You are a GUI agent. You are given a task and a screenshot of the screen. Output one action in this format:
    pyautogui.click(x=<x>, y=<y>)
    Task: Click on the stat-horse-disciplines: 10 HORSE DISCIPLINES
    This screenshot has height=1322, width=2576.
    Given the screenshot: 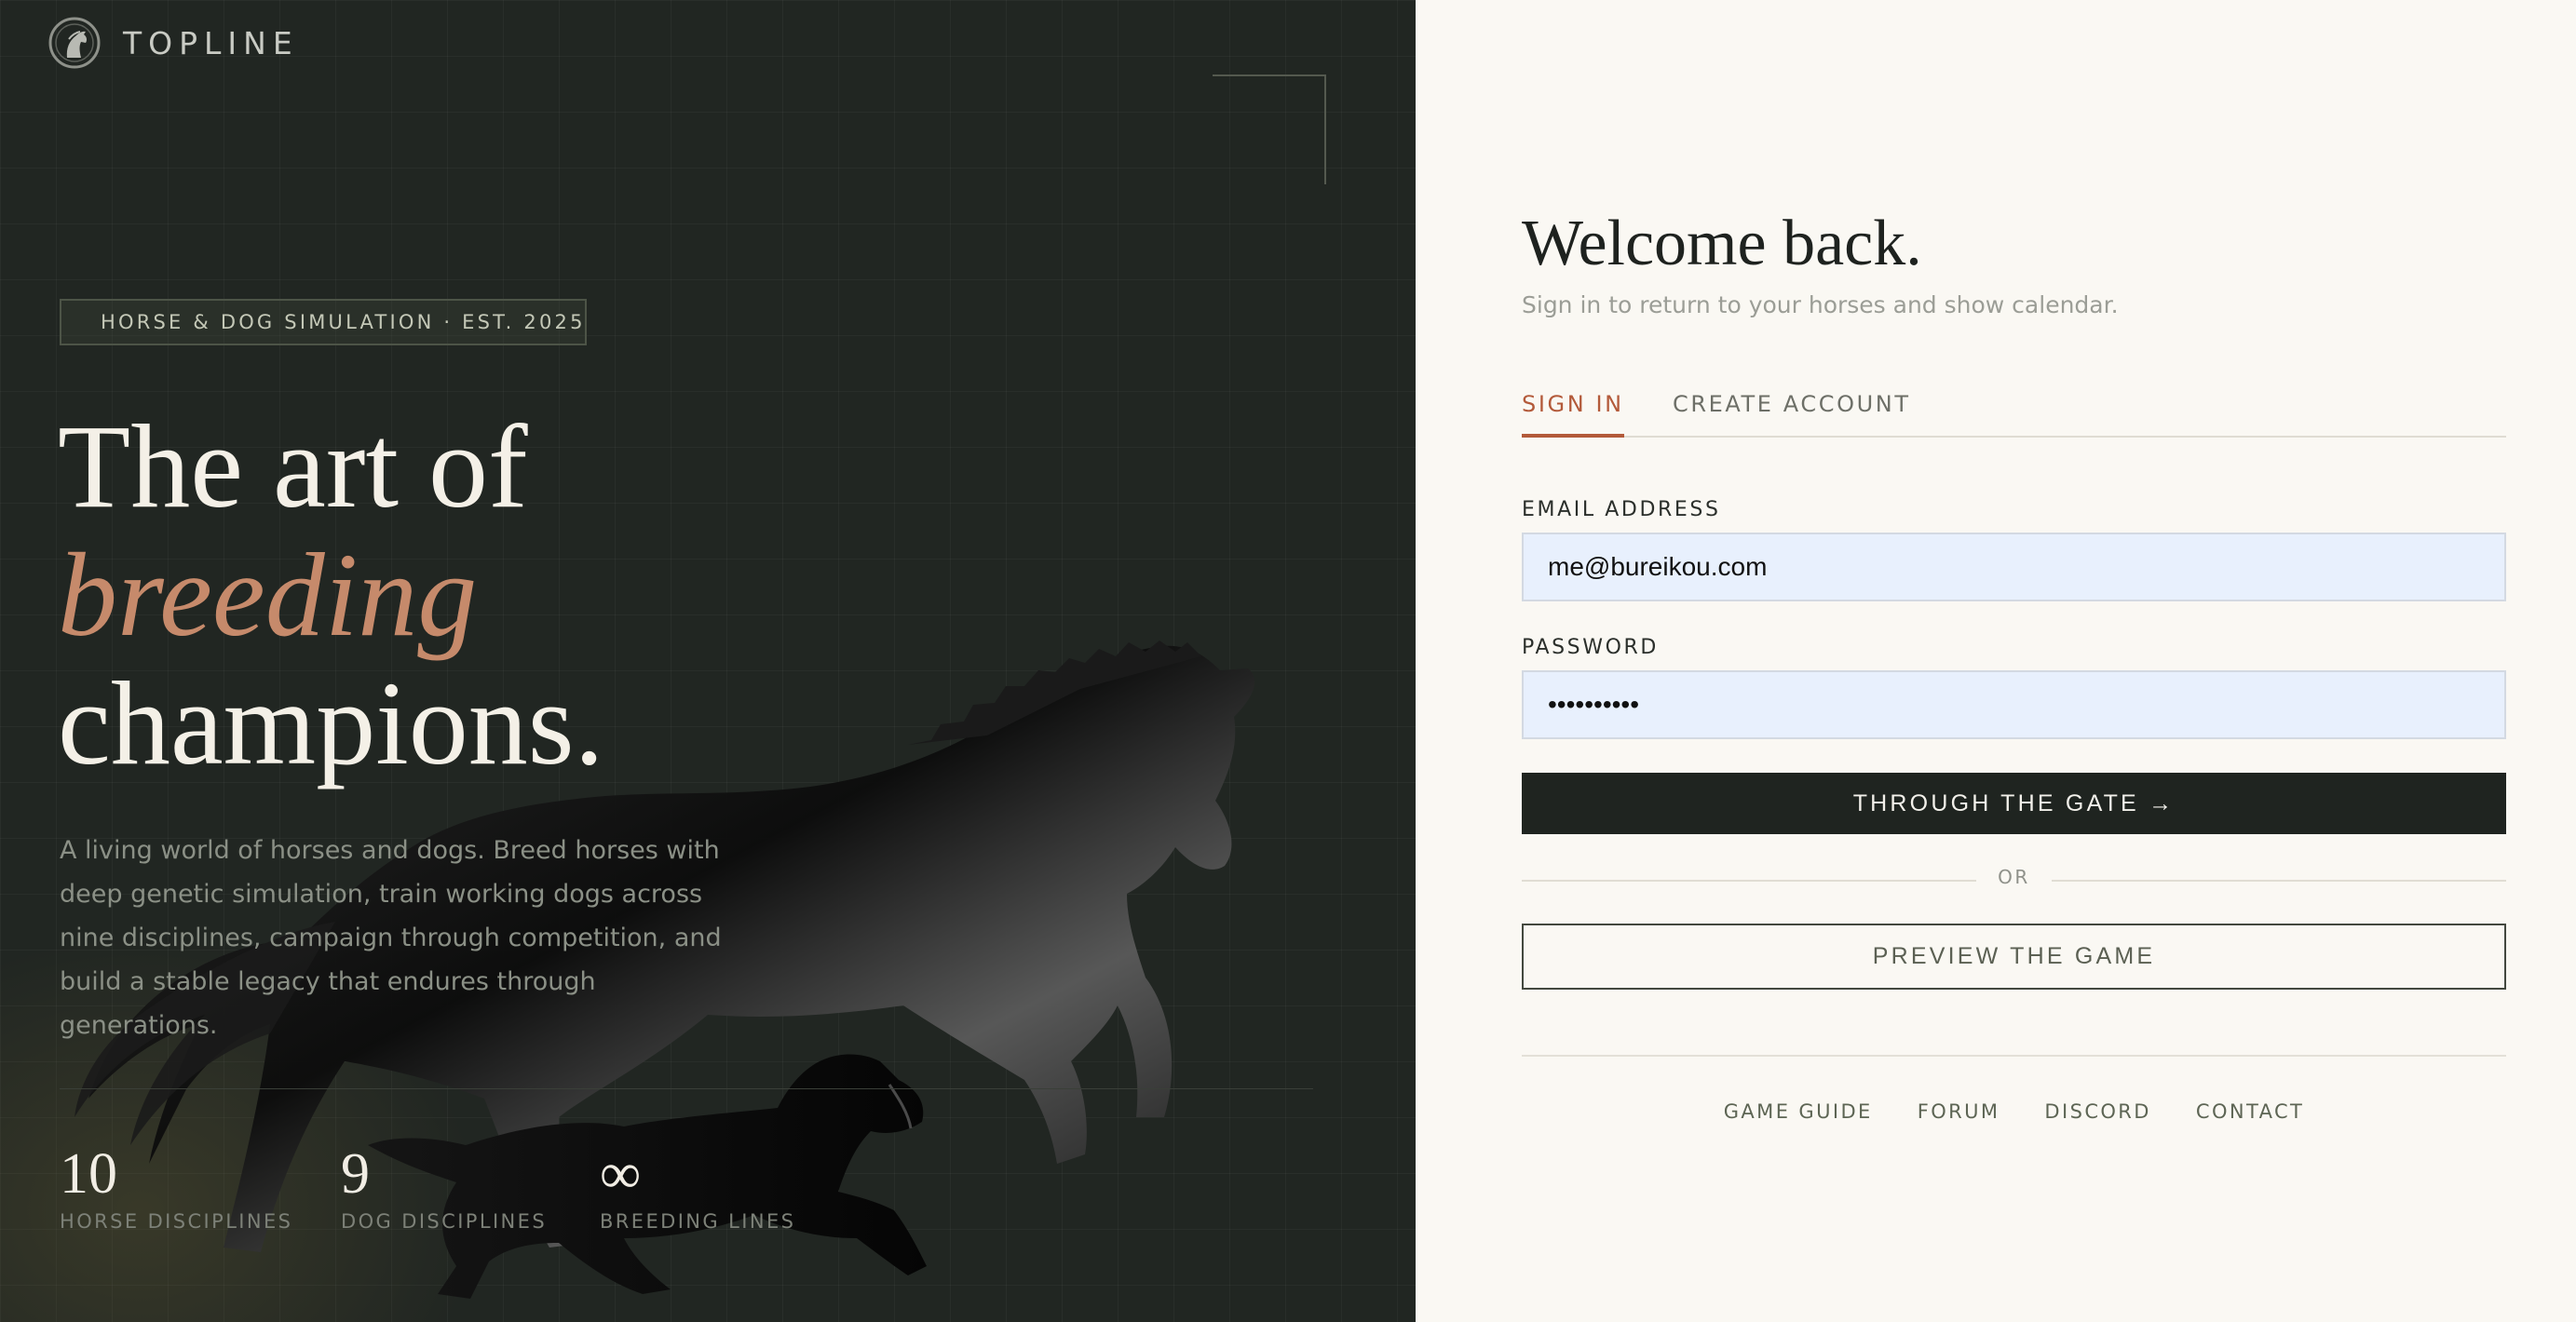 What is the action you would take?
    pyautogui.click(x=176, y=1188)
    